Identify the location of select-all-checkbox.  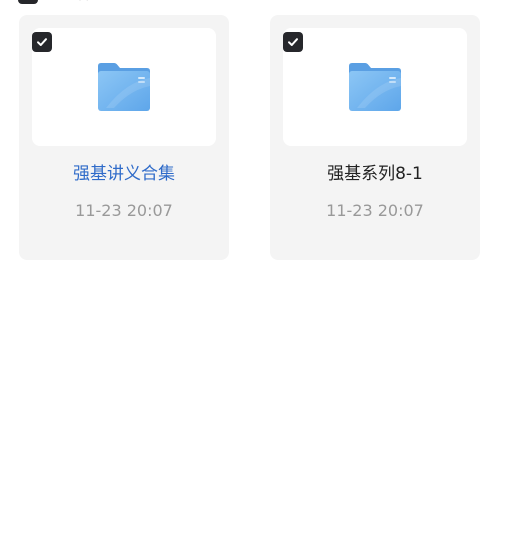
(28, 2).